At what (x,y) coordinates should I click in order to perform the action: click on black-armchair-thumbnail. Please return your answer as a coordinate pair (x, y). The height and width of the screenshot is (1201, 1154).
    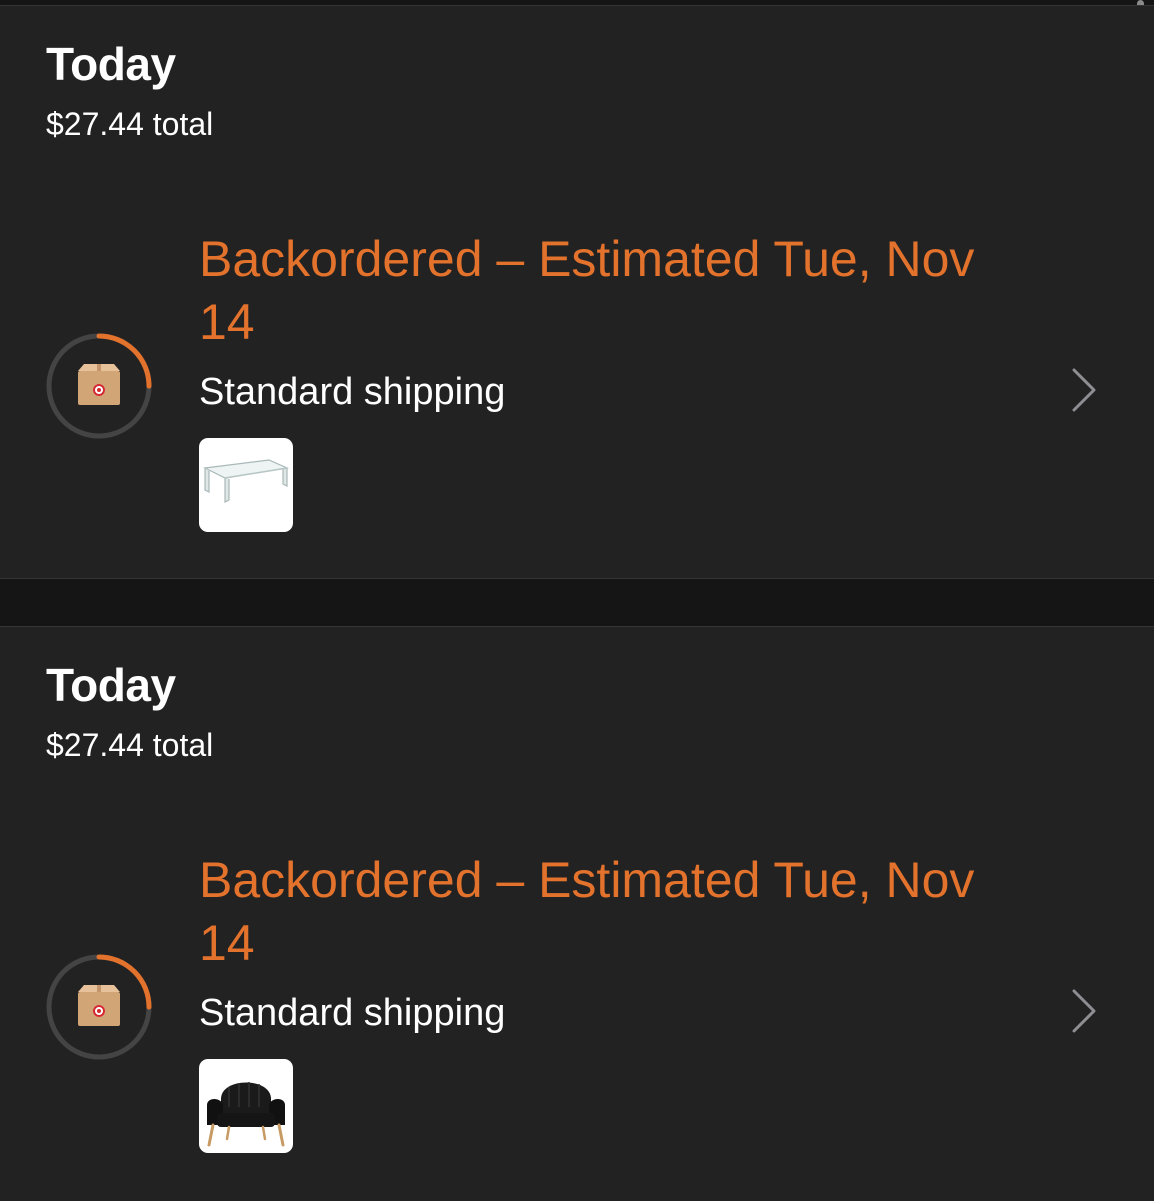
    Looking at the image, I should click on (246, 1106).